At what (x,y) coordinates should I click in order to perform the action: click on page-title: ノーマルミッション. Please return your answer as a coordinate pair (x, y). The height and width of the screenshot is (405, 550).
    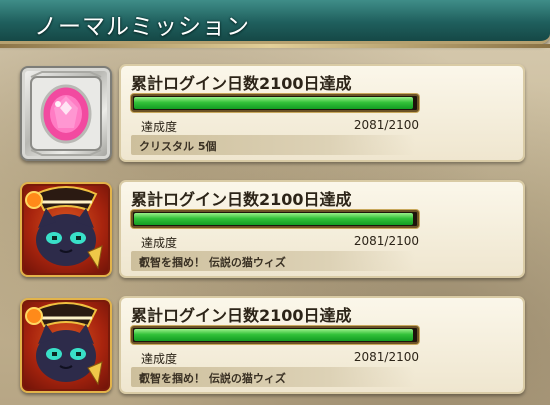
    Looking at the image, I should click on (142, 27).